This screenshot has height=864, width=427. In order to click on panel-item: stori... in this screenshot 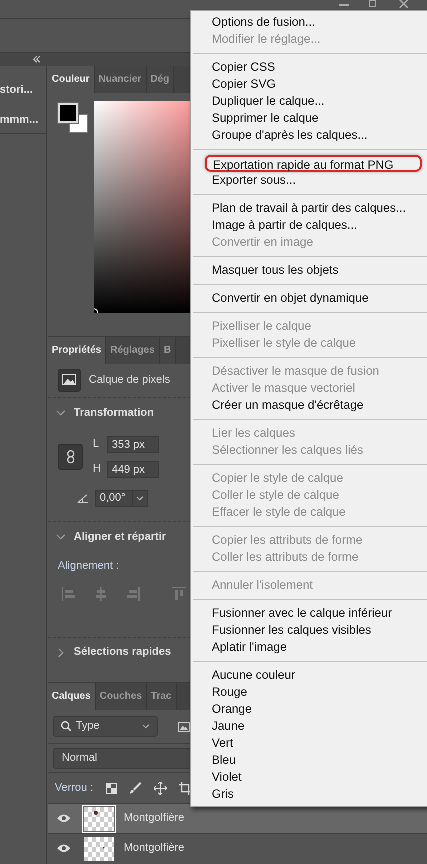, I will do `click(23, 90)`.